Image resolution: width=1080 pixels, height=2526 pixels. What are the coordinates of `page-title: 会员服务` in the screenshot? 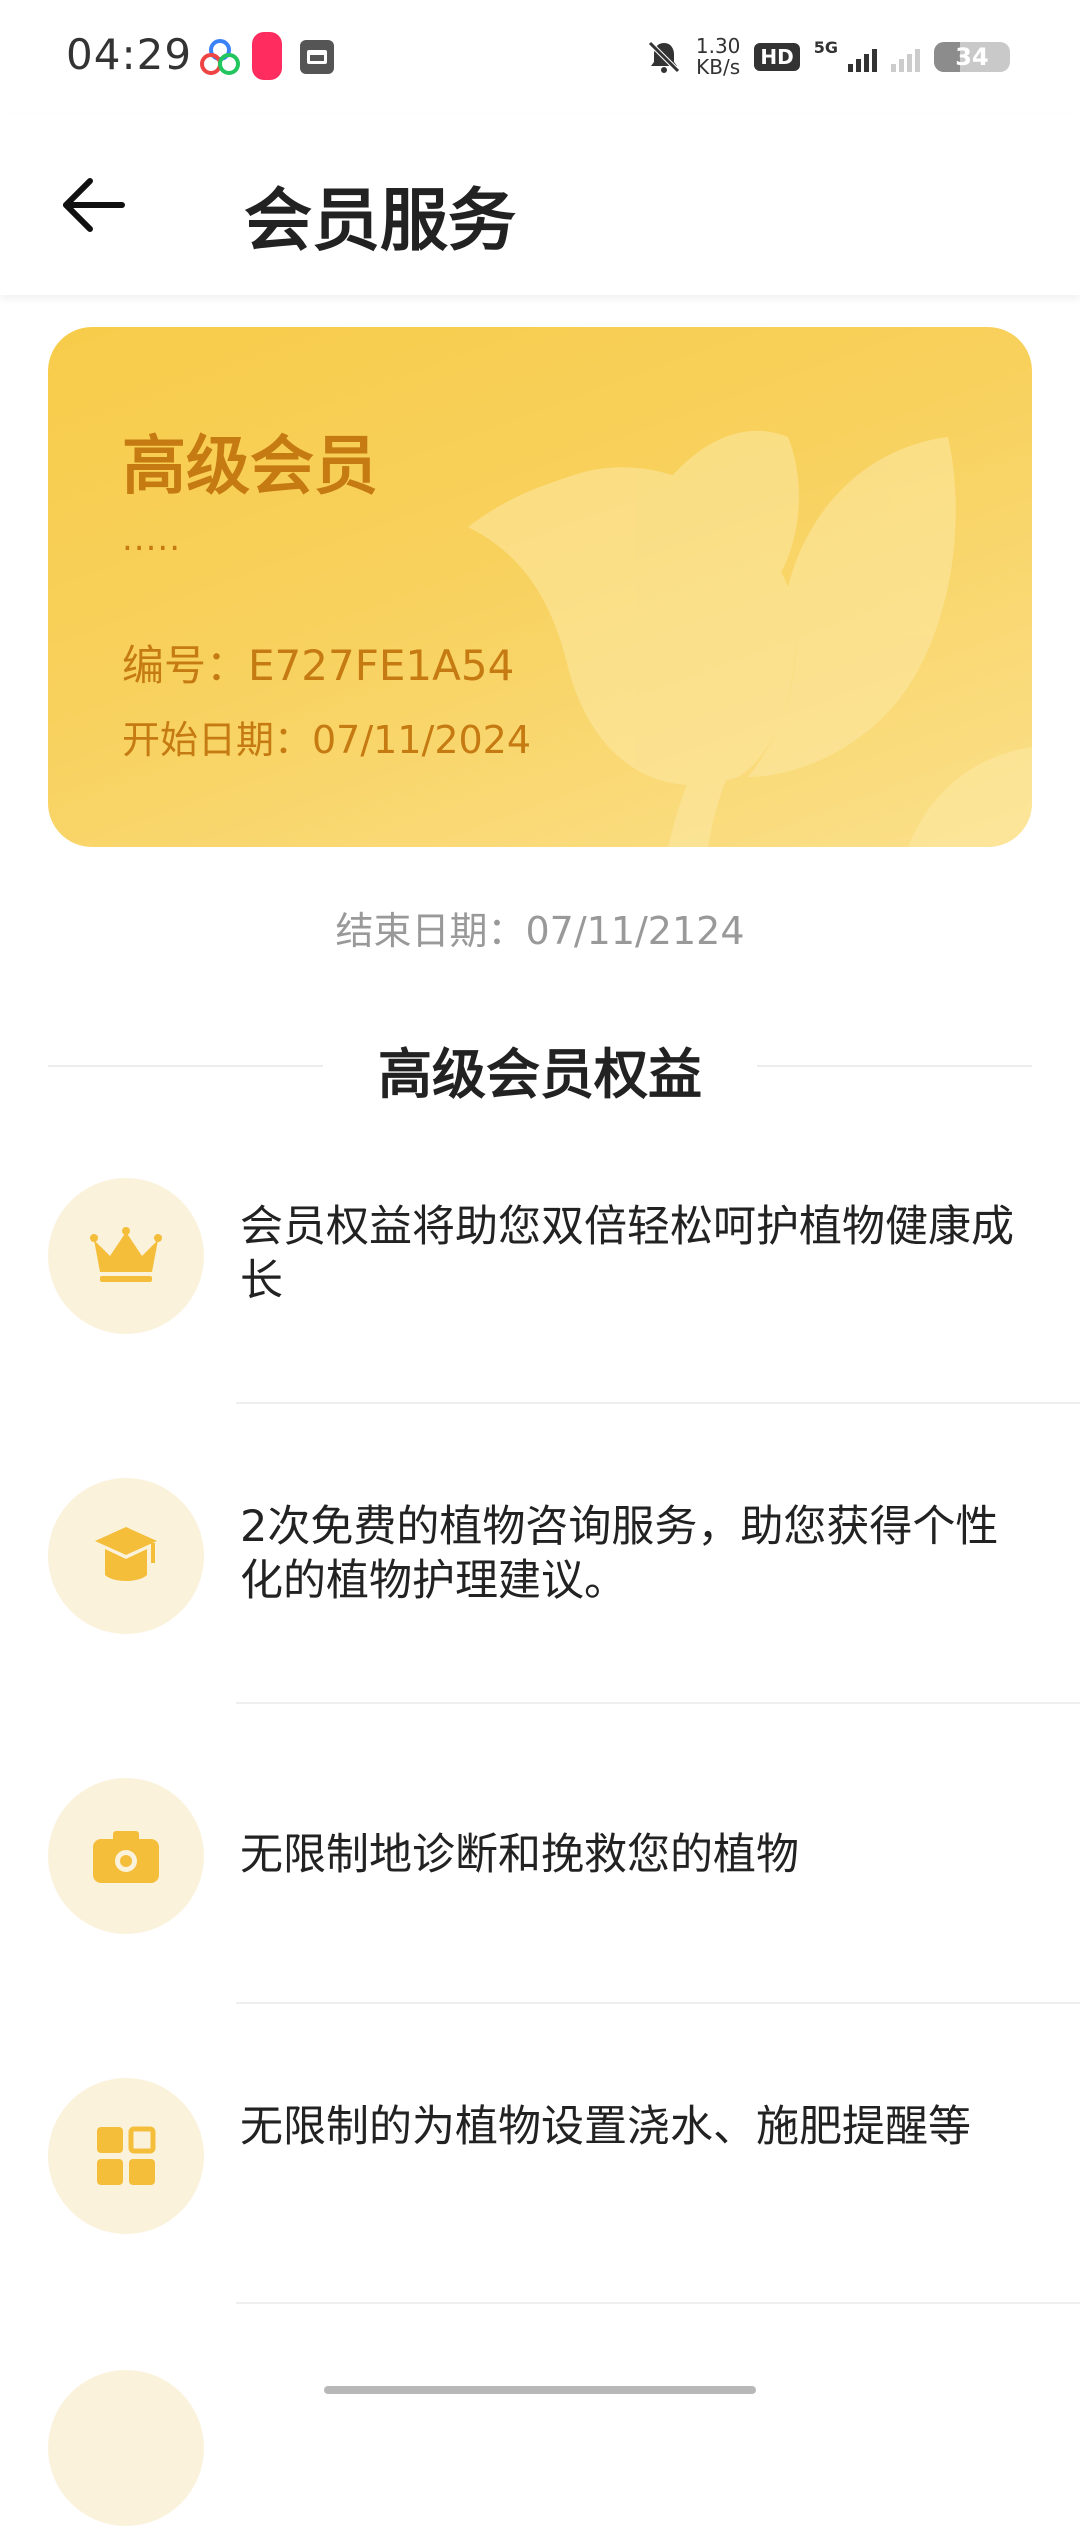 It's located at (380, 221).